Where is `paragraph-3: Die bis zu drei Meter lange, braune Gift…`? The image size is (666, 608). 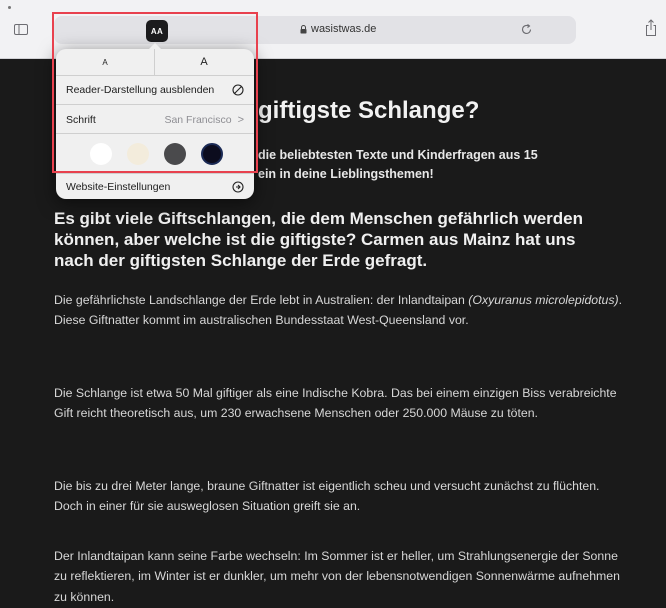
paragraph-3: Die bis zu drei Meter lange, braune Gift… is located at coordinates (327, 496).